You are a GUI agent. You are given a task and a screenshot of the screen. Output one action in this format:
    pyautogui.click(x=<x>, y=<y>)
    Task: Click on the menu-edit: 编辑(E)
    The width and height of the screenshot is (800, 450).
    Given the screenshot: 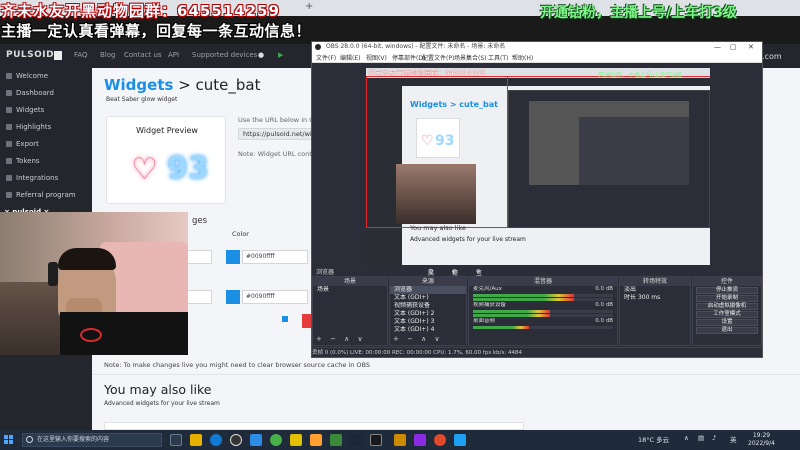 What is the action you would take?
    pyautogui.click(x=350, y=57)
    